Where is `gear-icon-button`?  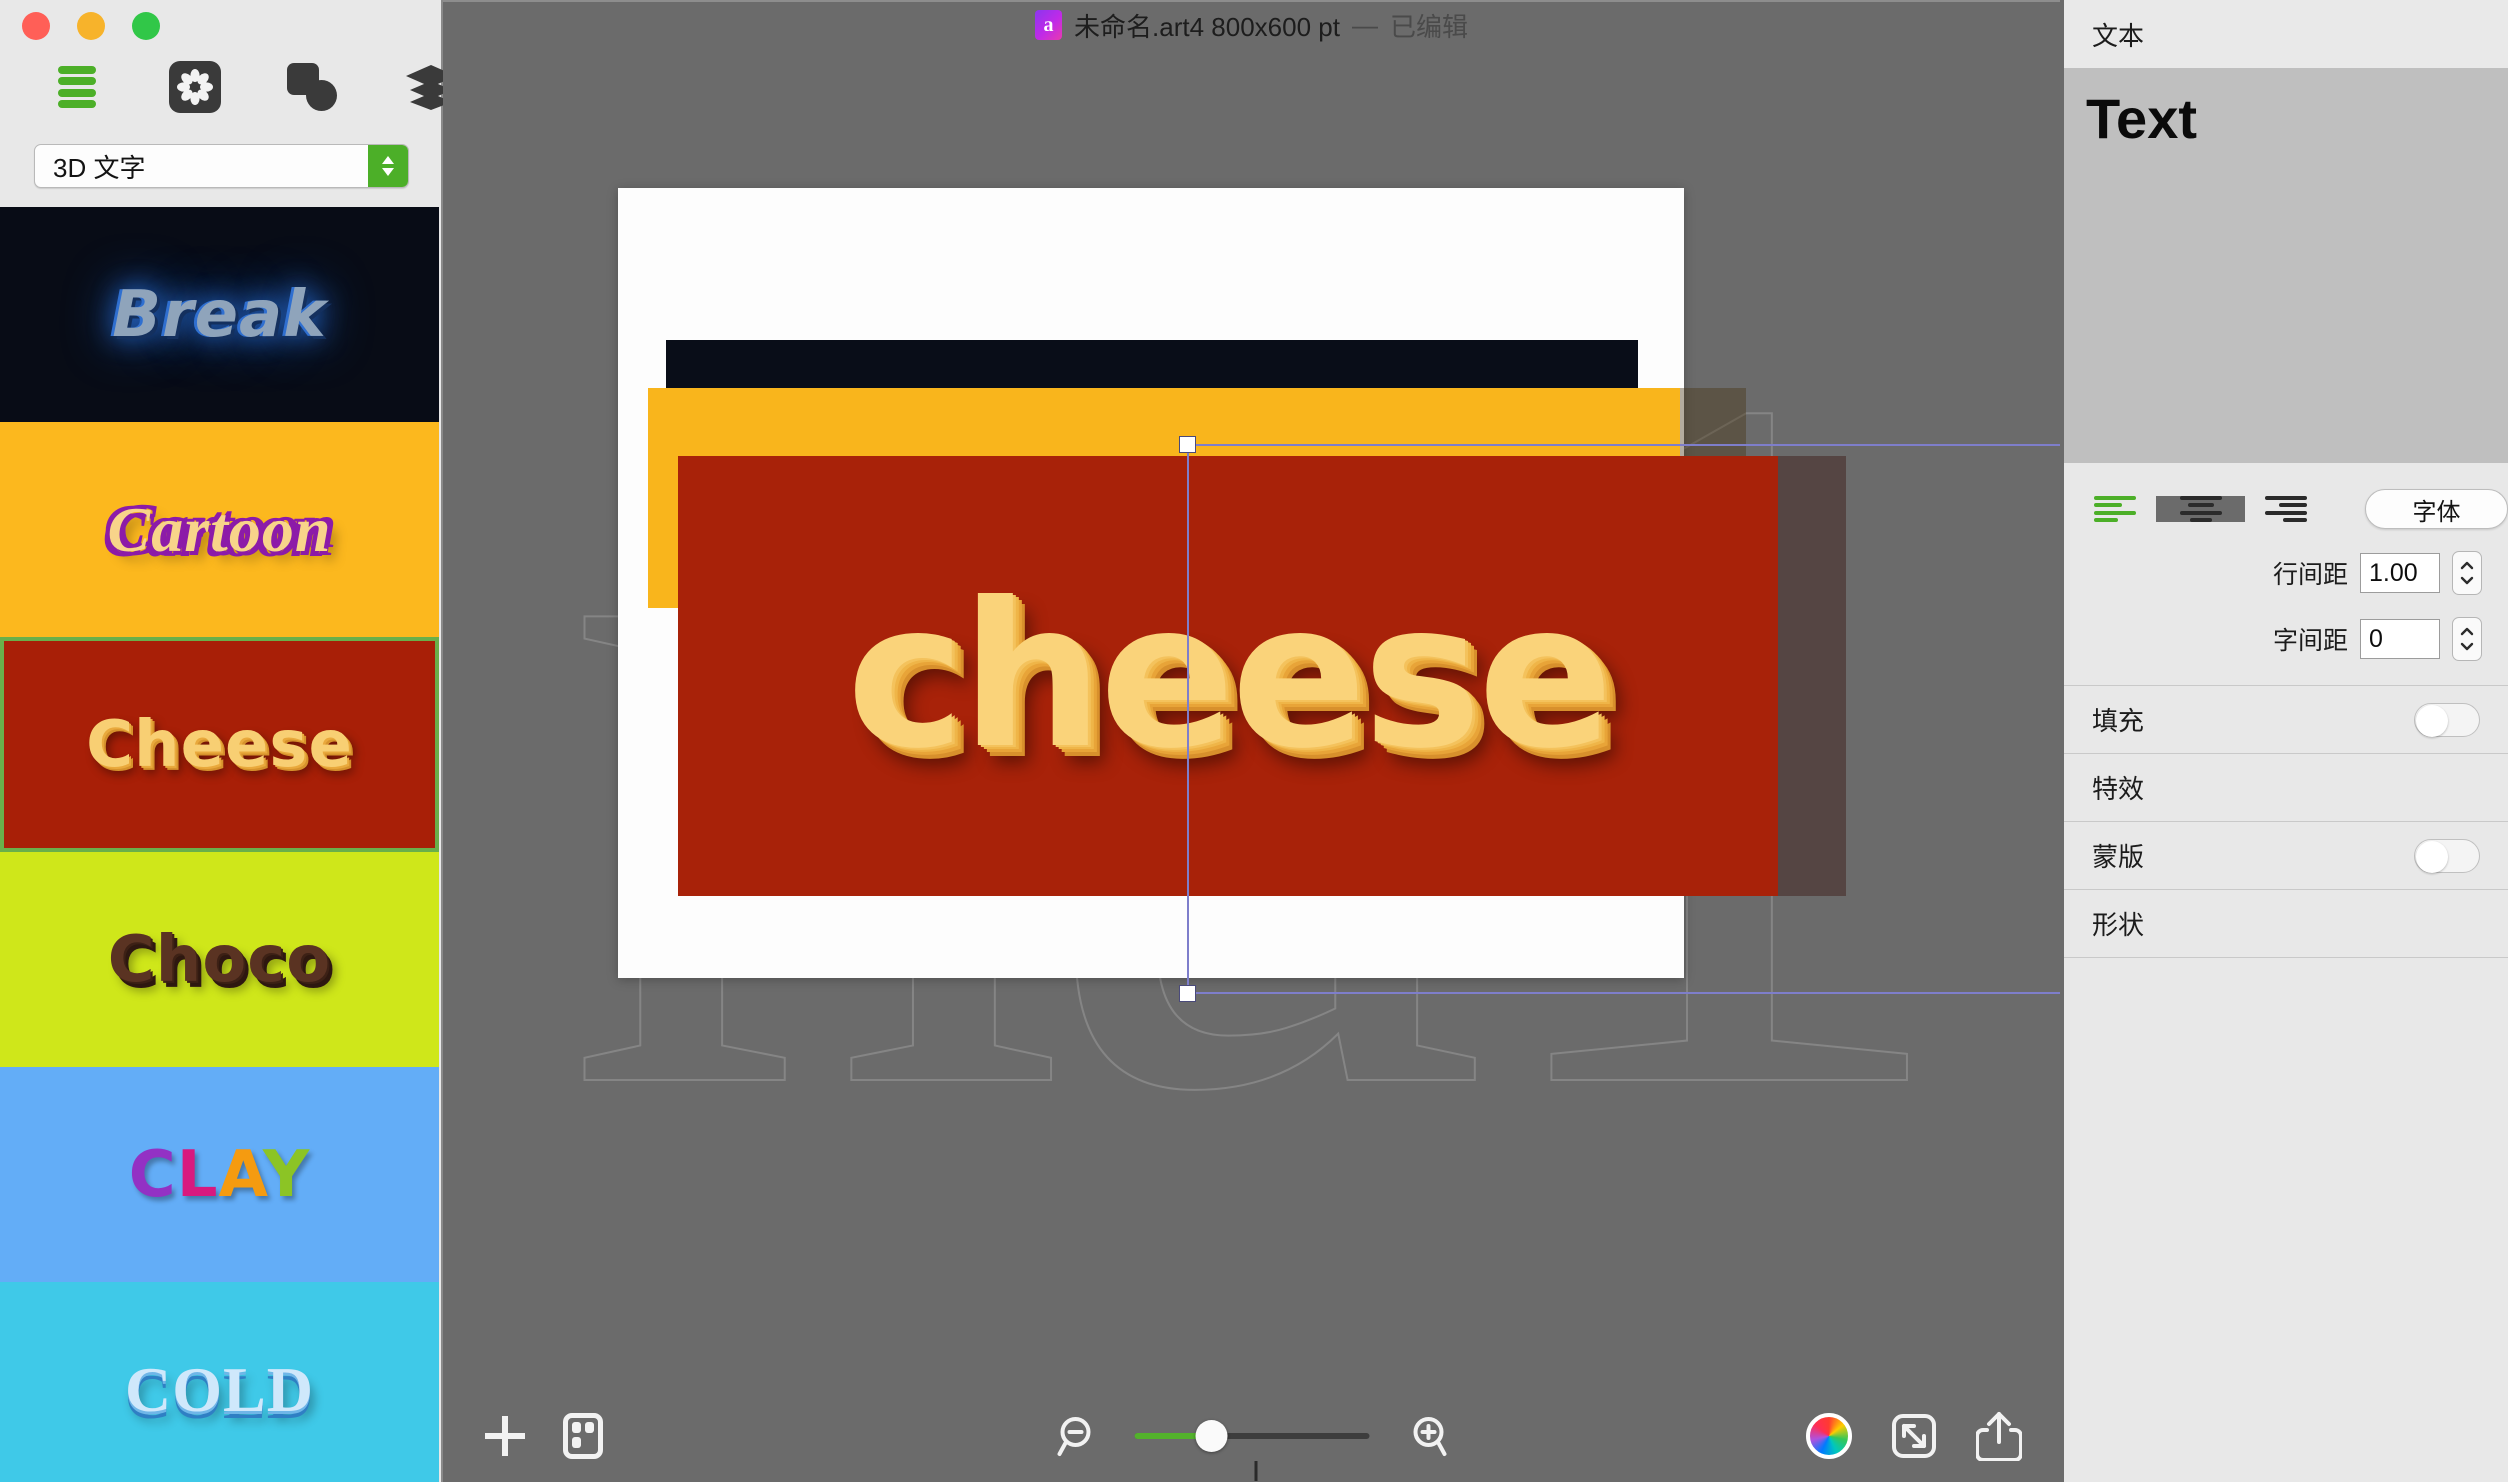
gear-icon-button is located at coordinates (195, 87).